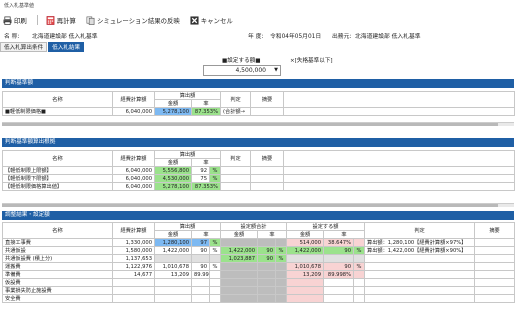 The width and height of the screenshot is (516, 322). I want to click on table-row: 準備費14,67713,20989.998%13,20989.998%, so click(259, 274).